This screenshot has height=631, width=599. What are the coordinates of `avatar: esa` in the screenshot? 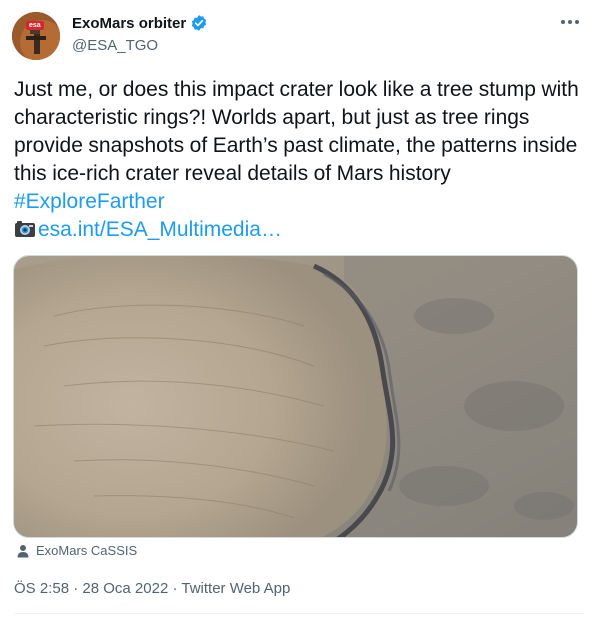 It's located at (36, 36).